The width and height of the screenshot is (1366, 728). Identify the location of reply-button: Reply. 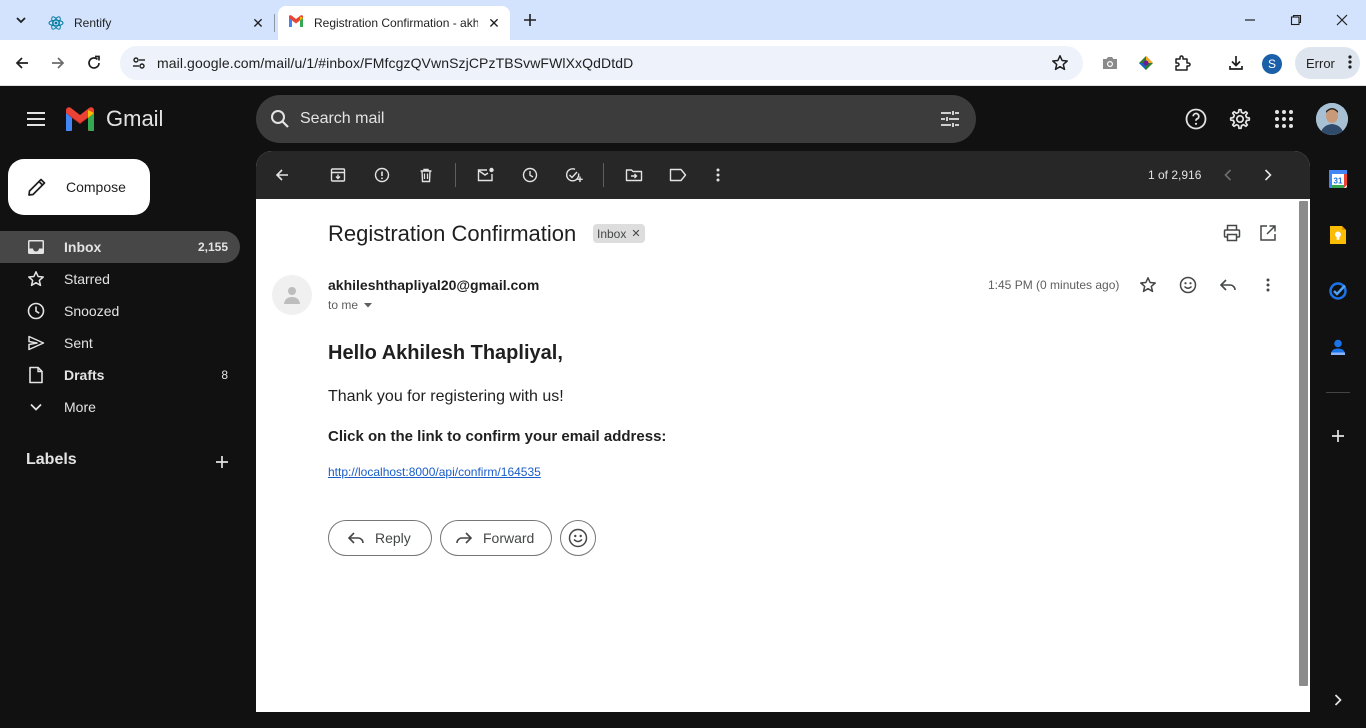
(380, 538).